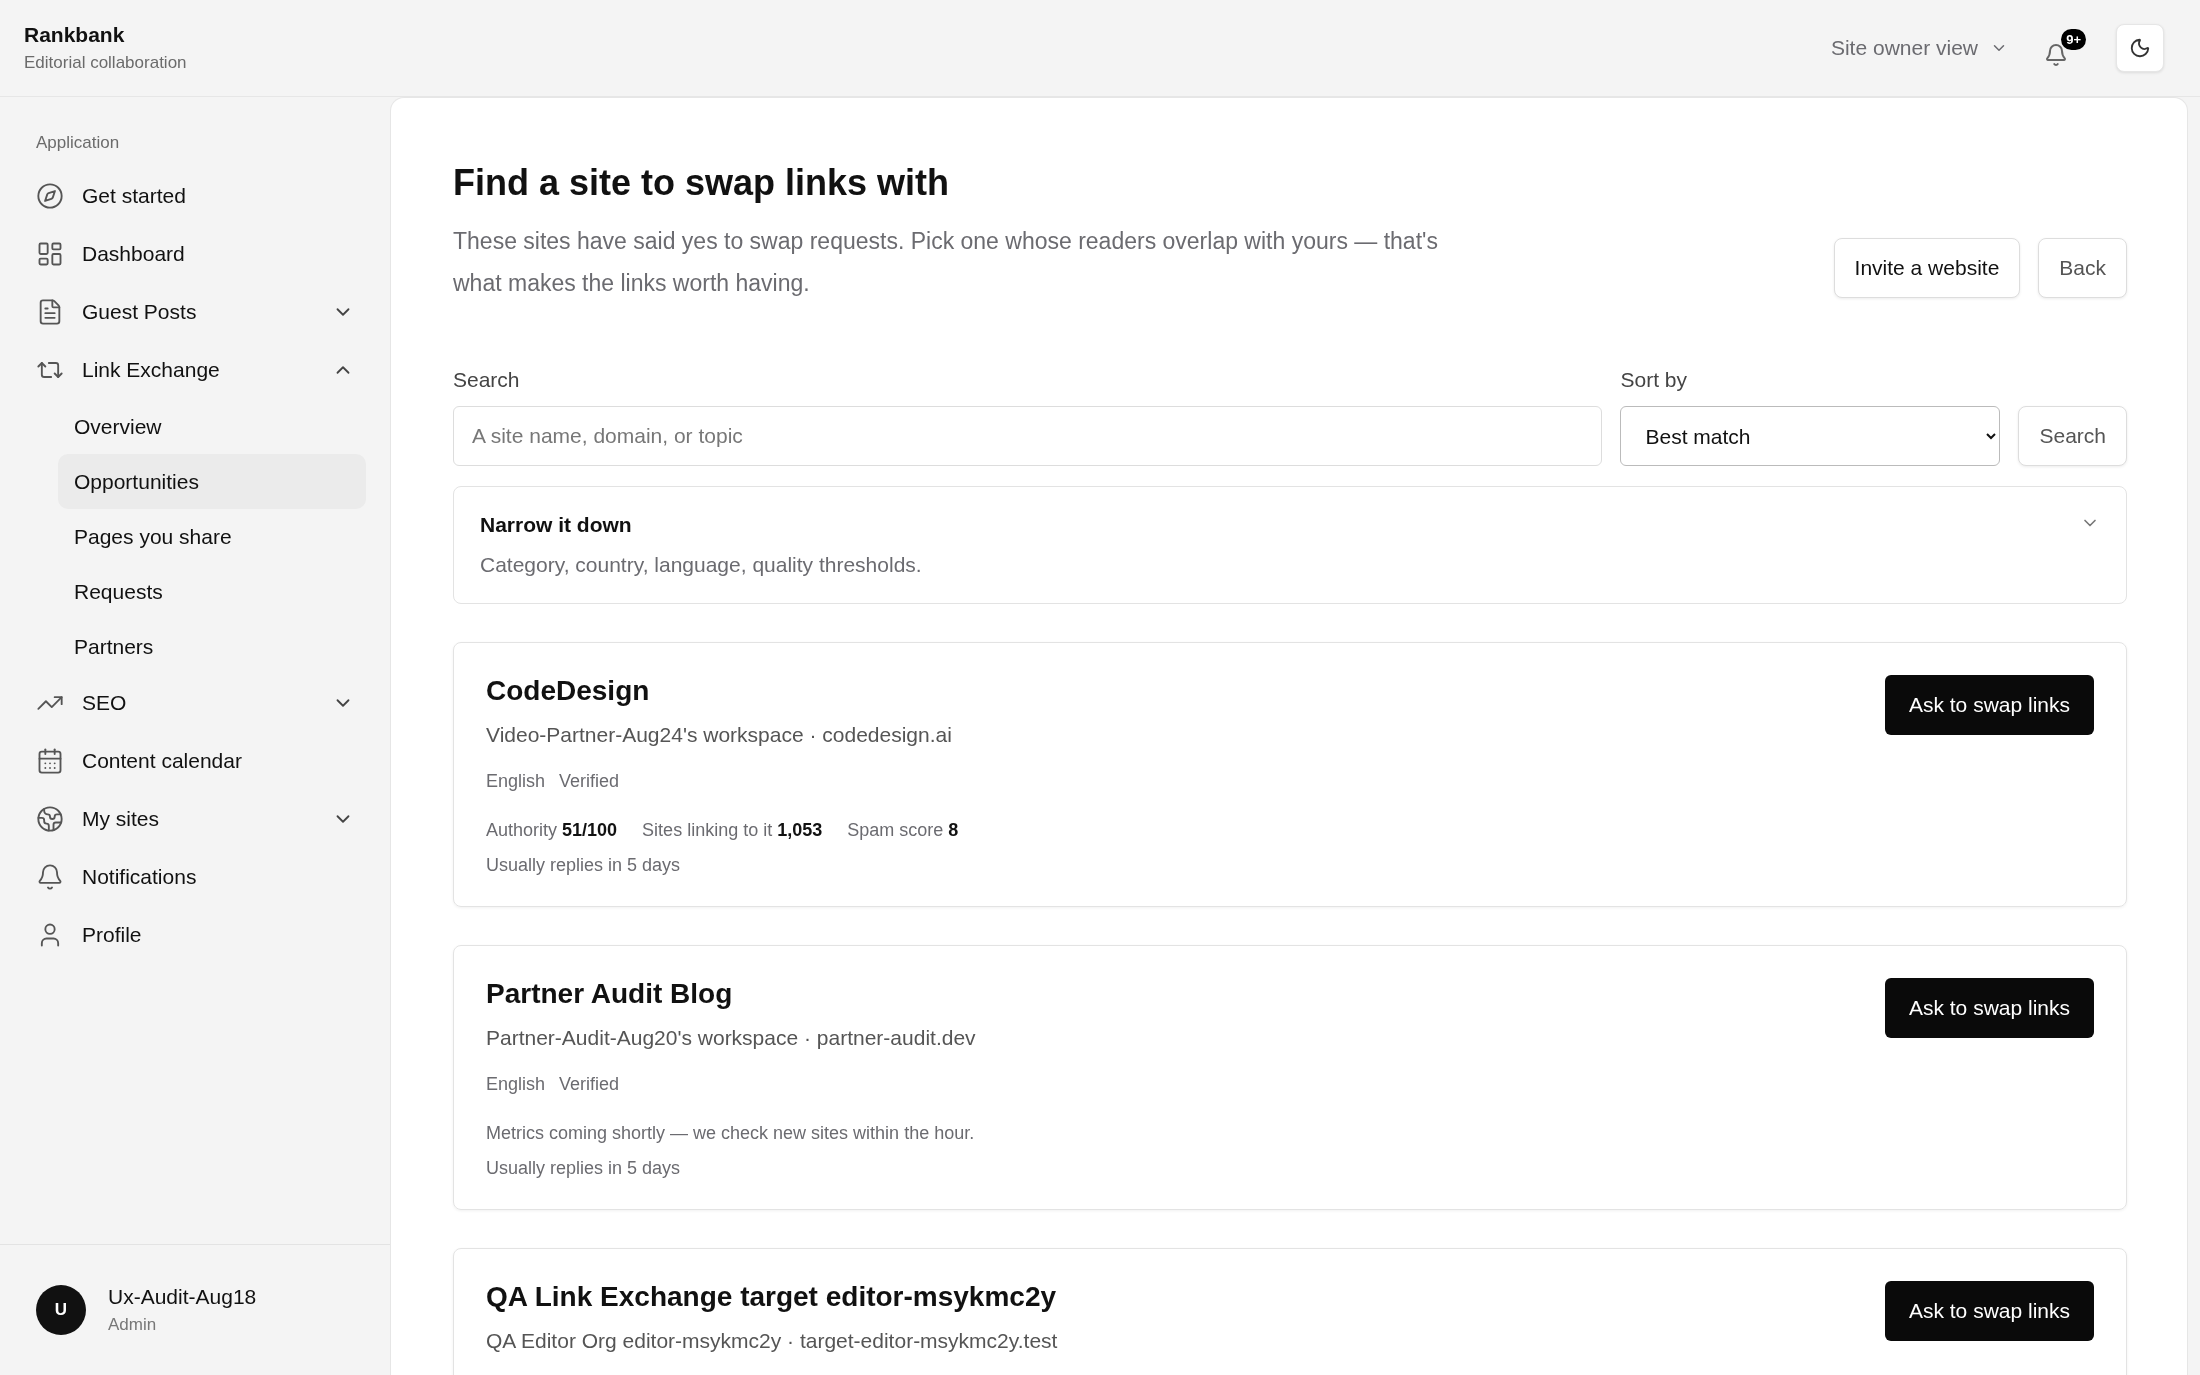 The width and height of the screenshot is (2200, 1375). I want to click on site-owner: Partner-Audit-Aug20's workspace · partner-audit.dev, so click(731, 1038).